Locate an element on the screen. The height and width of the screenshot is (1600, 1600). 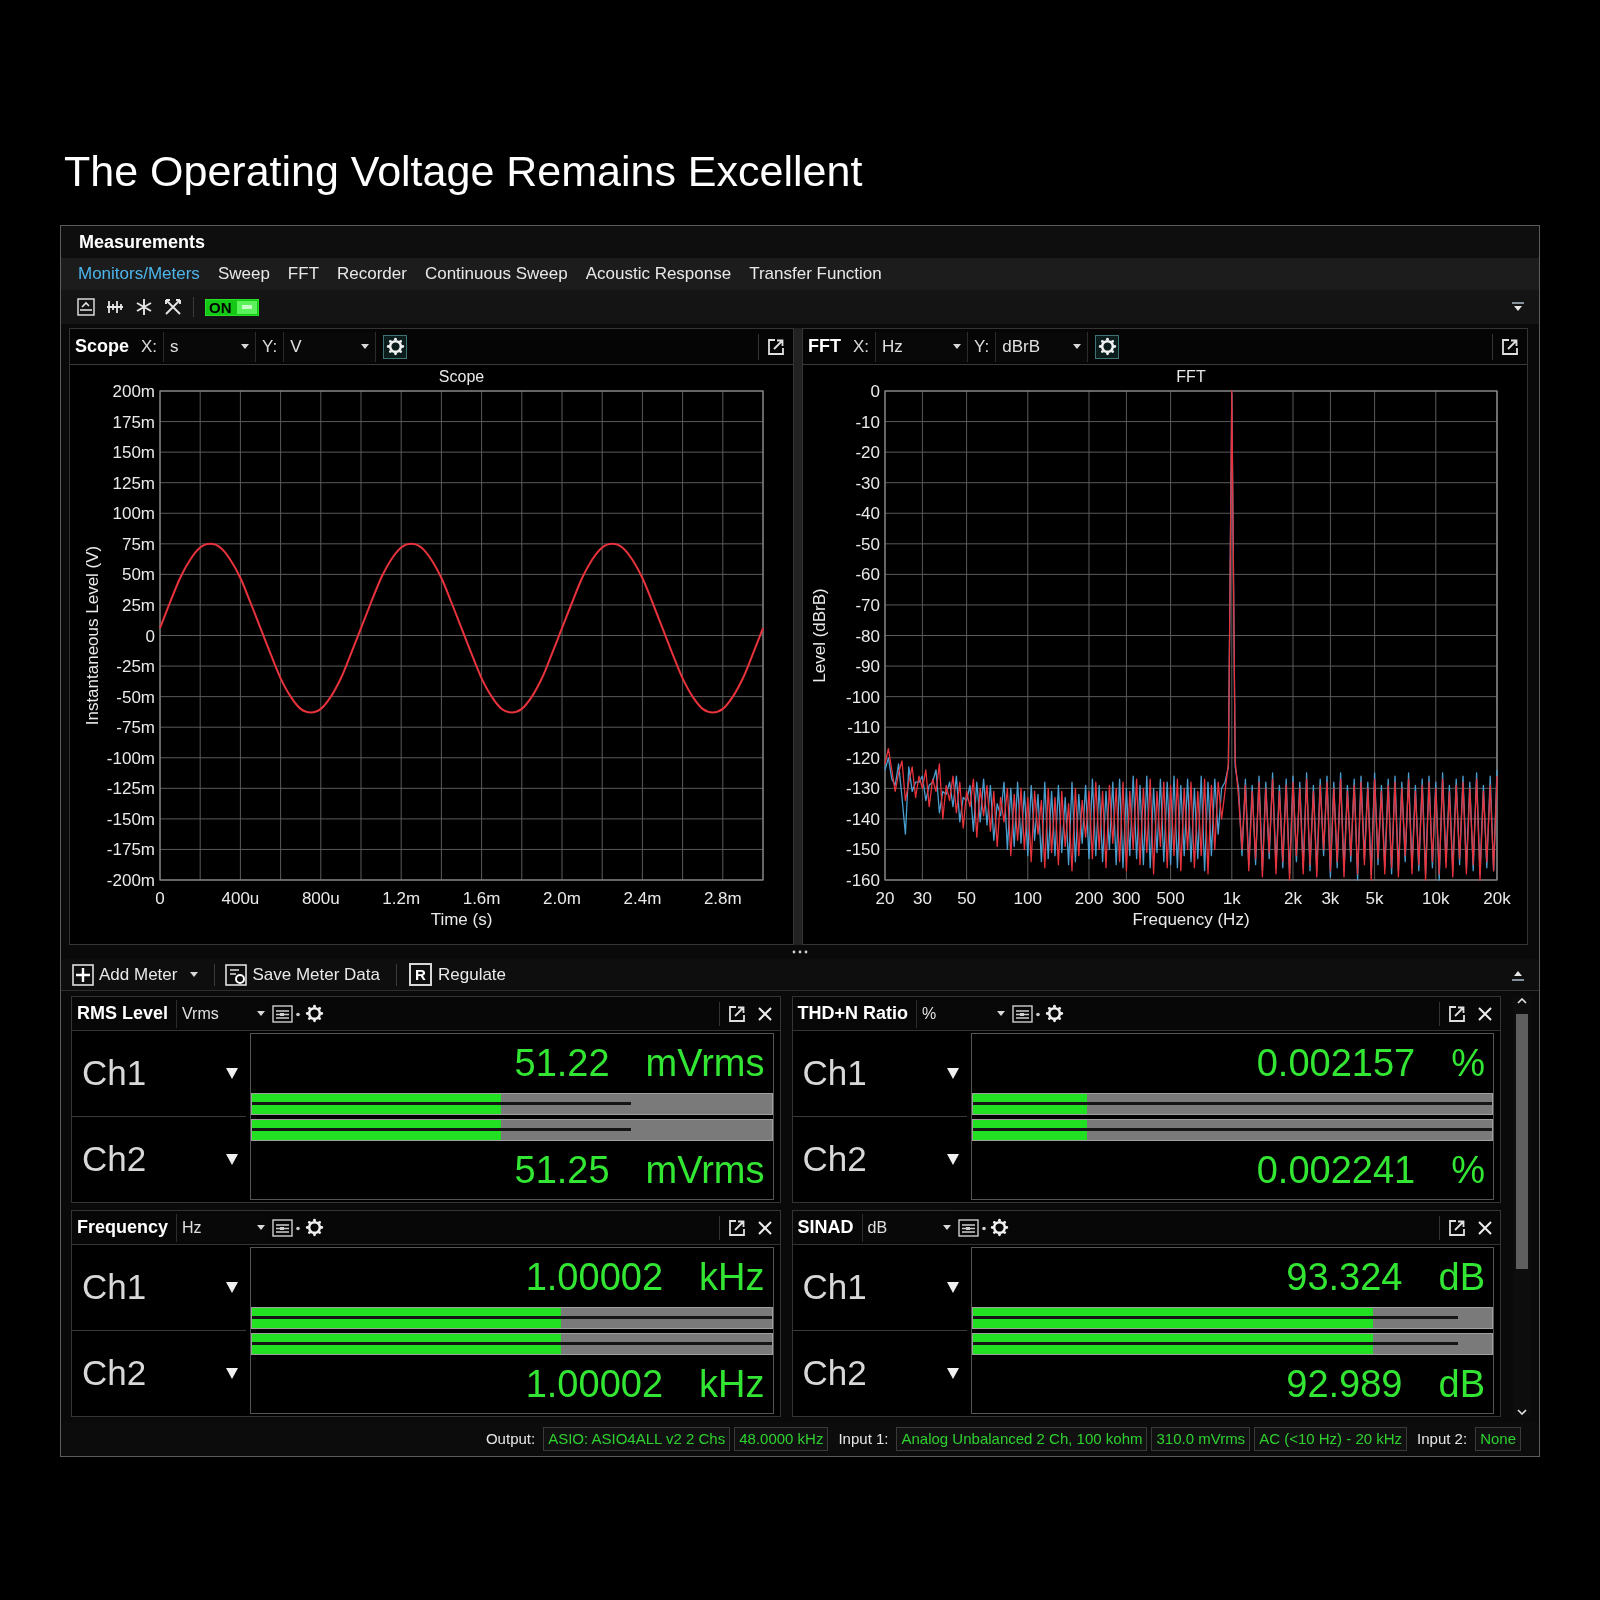
axis-label: Y: is located at coordinates (270, 346).